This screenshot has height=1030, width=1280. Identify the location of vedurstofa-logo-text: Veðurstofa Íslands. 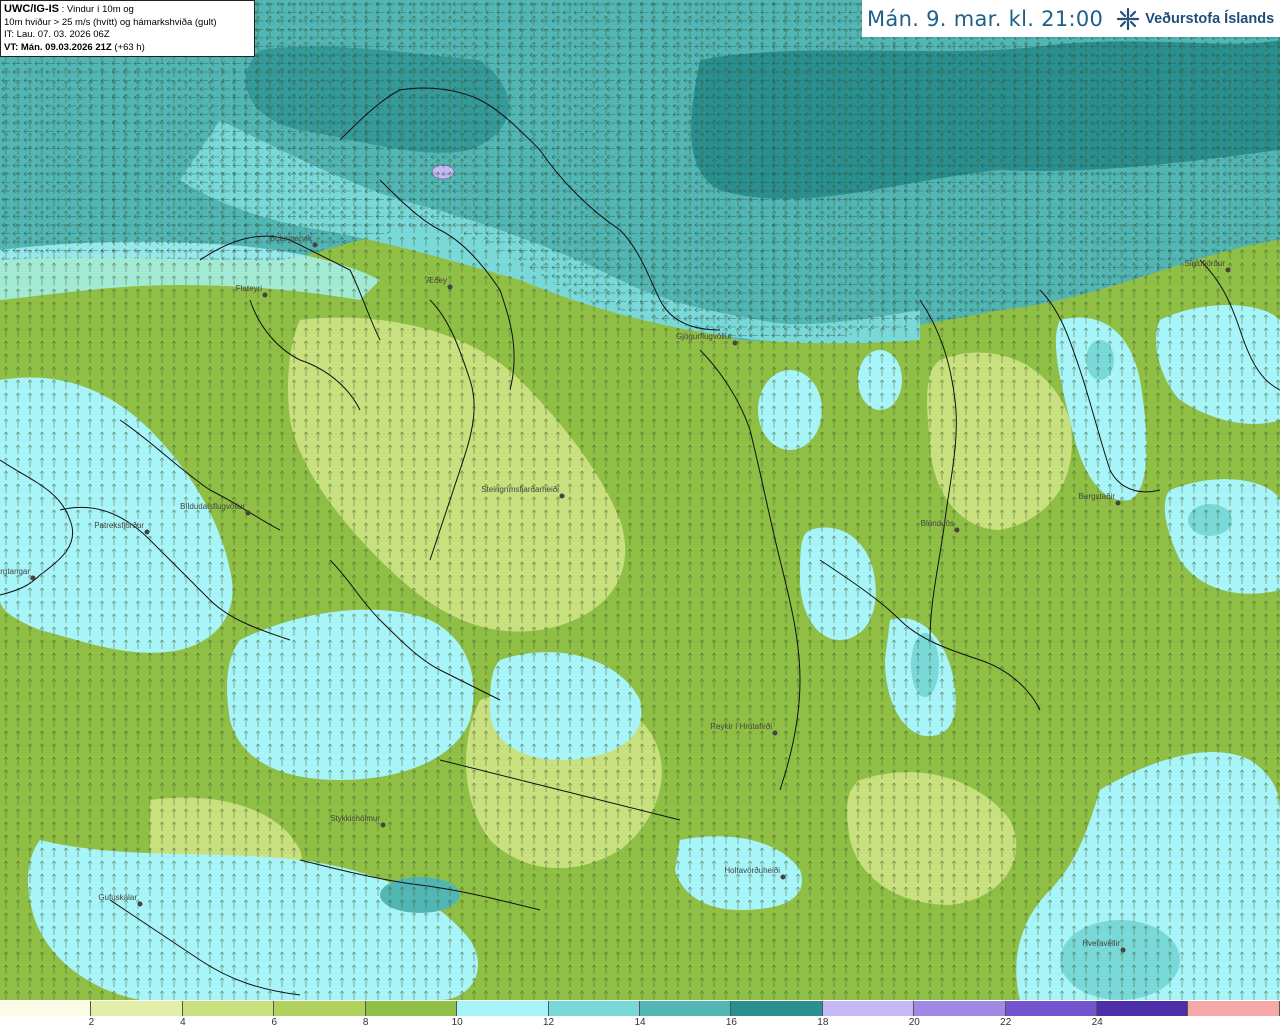
(1210, 18).